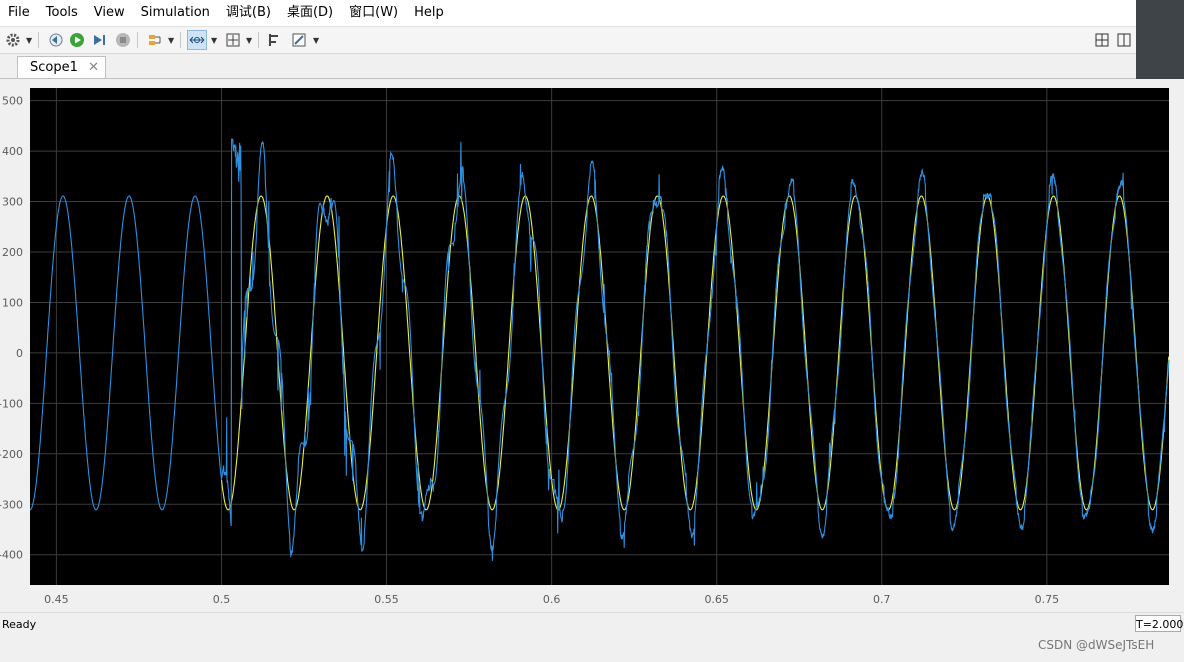 This screenshot has width=1184, height=662. Describe the element at coordinates (11, 555) in the screenshot. I see `y-tick-label: -400` at that location.